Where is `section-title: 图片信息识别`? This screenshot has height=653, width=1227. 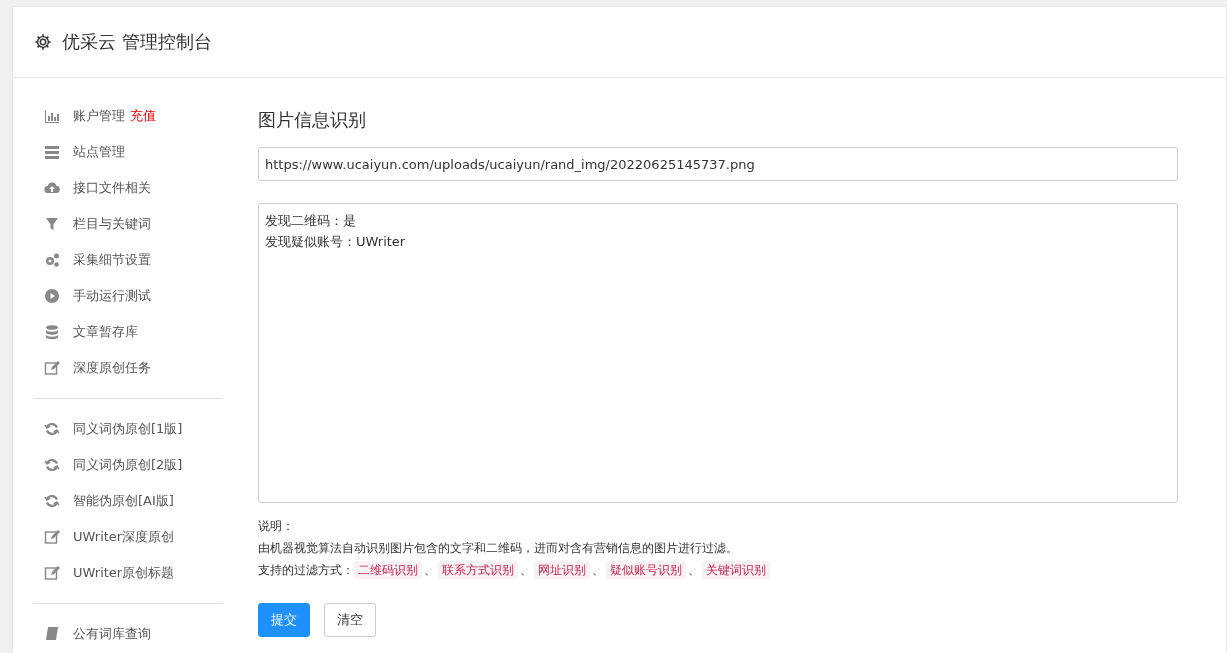 section-title: 图片信息识别 is located at coordinates (312, 120).